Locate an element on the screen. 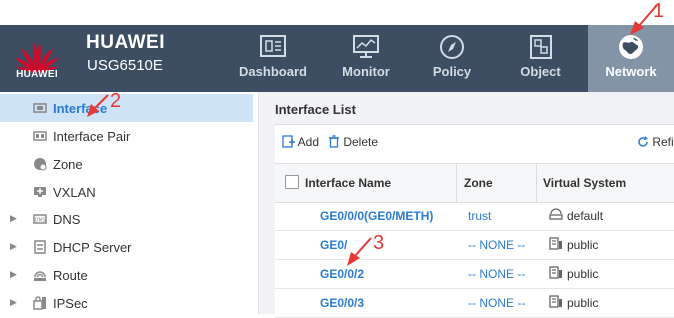  nav-label: Policy is located at coordinates (452, 71).